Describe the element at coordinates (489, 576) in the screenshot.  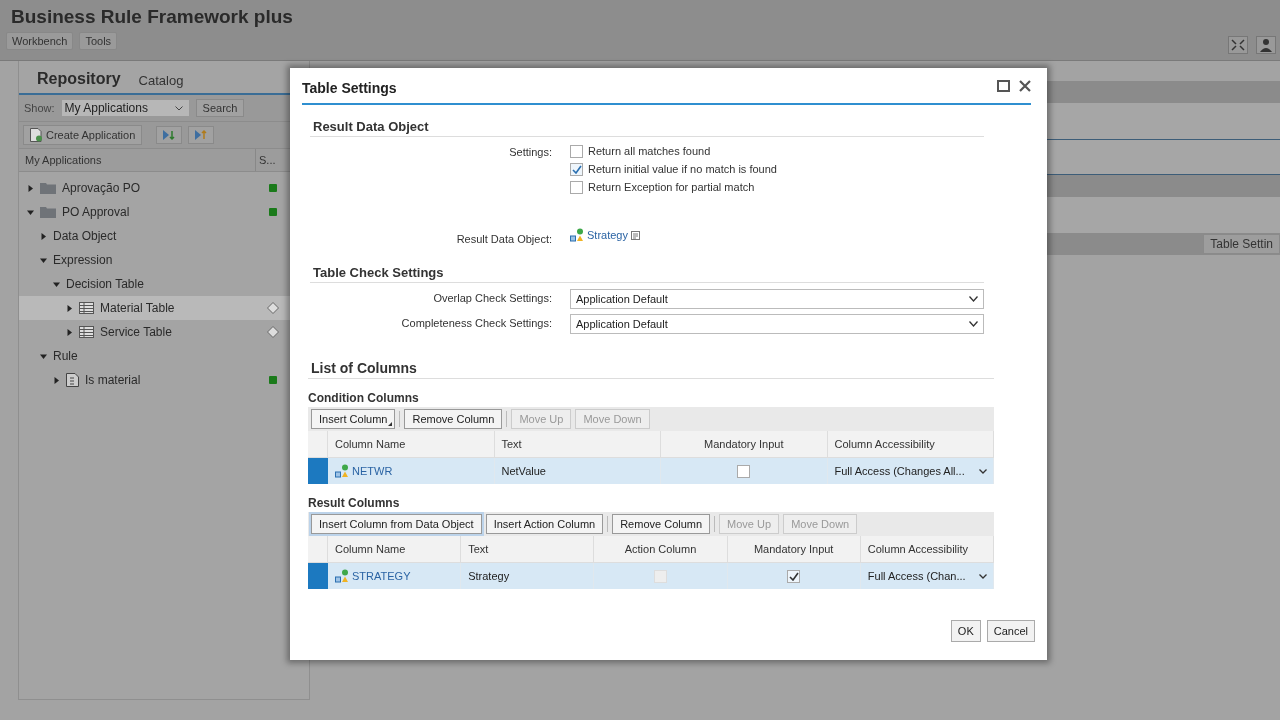
I see `table-cell: Strategy` at that location.